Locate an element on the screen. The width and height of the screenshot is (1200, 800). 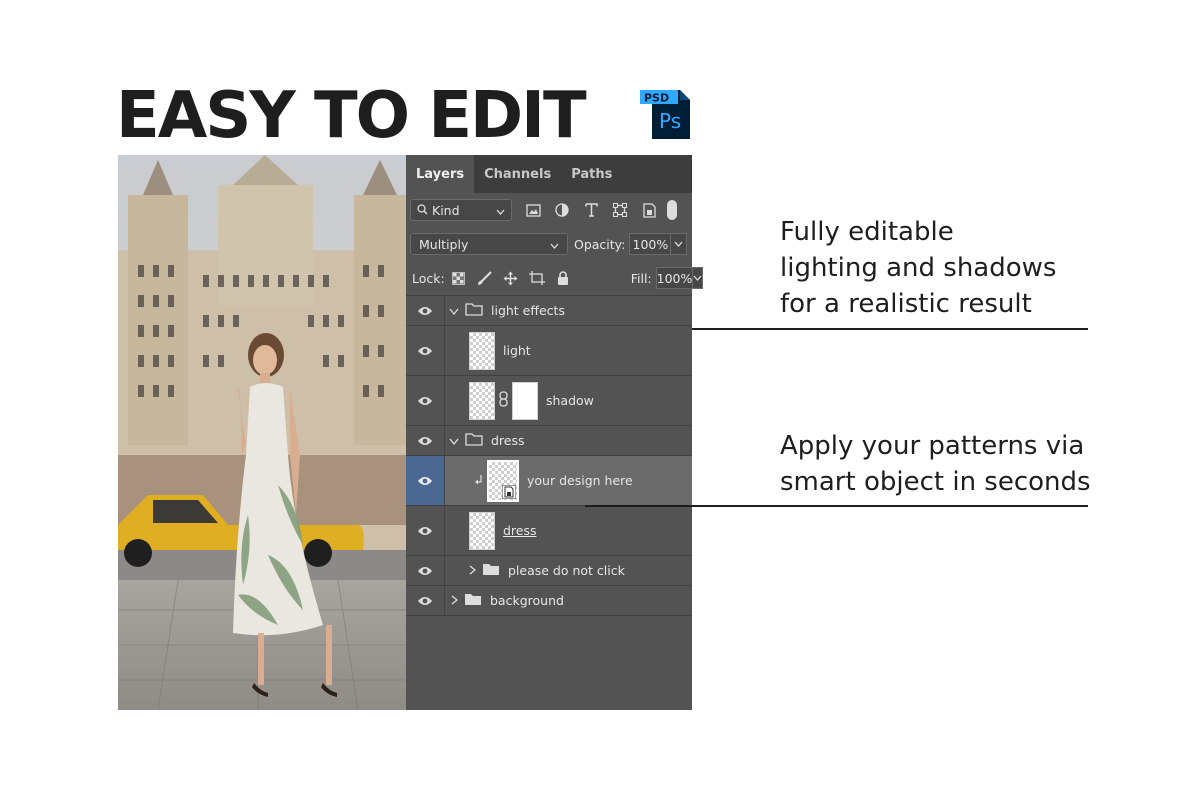
artboard-lock-icon is located at coordinates (536, 278).